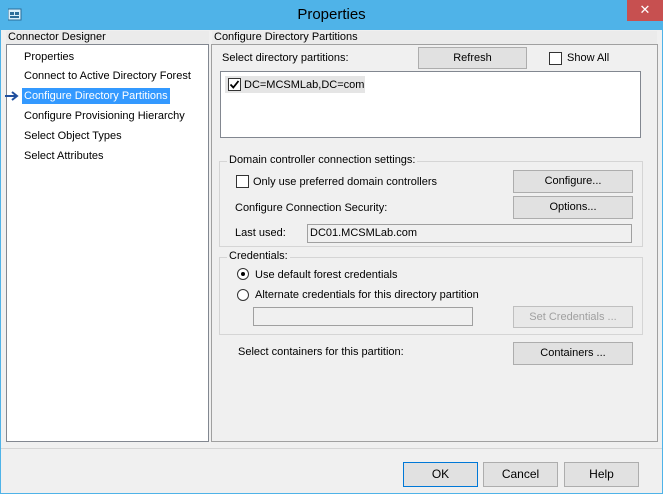 The width and height of the screenshot is (663, 494). What do you see at coordinates (345, 182) in the screenshot?
I see `preferred-dc-label: Only use preferred domain controllers` at bounding box center [345, 182].